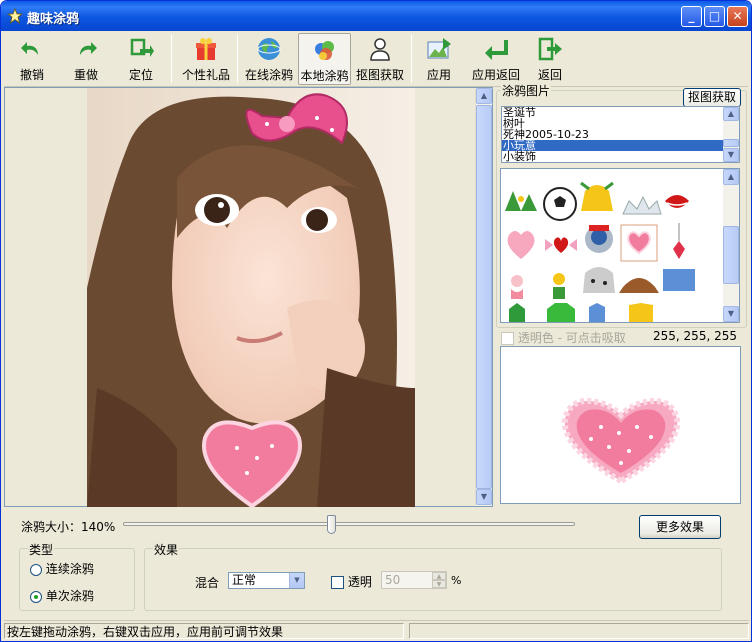  I want to click on person-icon, so click(380, 49).